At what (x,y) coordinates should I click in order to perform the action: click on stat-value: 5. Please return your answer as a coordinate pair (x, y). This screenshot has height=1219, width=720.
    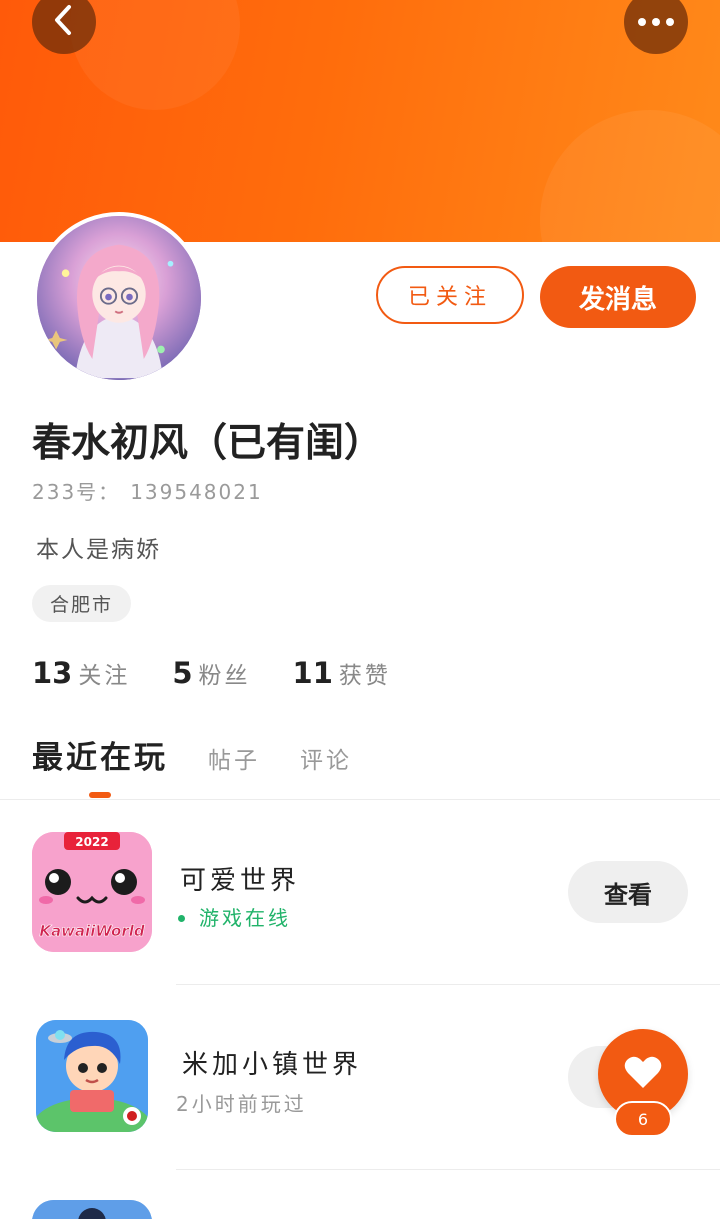
    Looking at the image, I should click on (182, 673).